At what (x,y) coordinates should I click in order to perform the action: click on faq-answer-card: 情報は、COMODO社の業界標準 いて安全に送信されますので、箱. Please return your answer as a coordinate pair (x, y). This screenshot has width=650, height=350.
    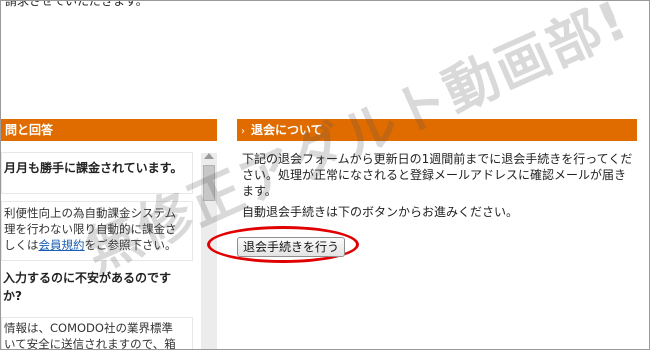
    Looking at the image, I should click on (97, 333).